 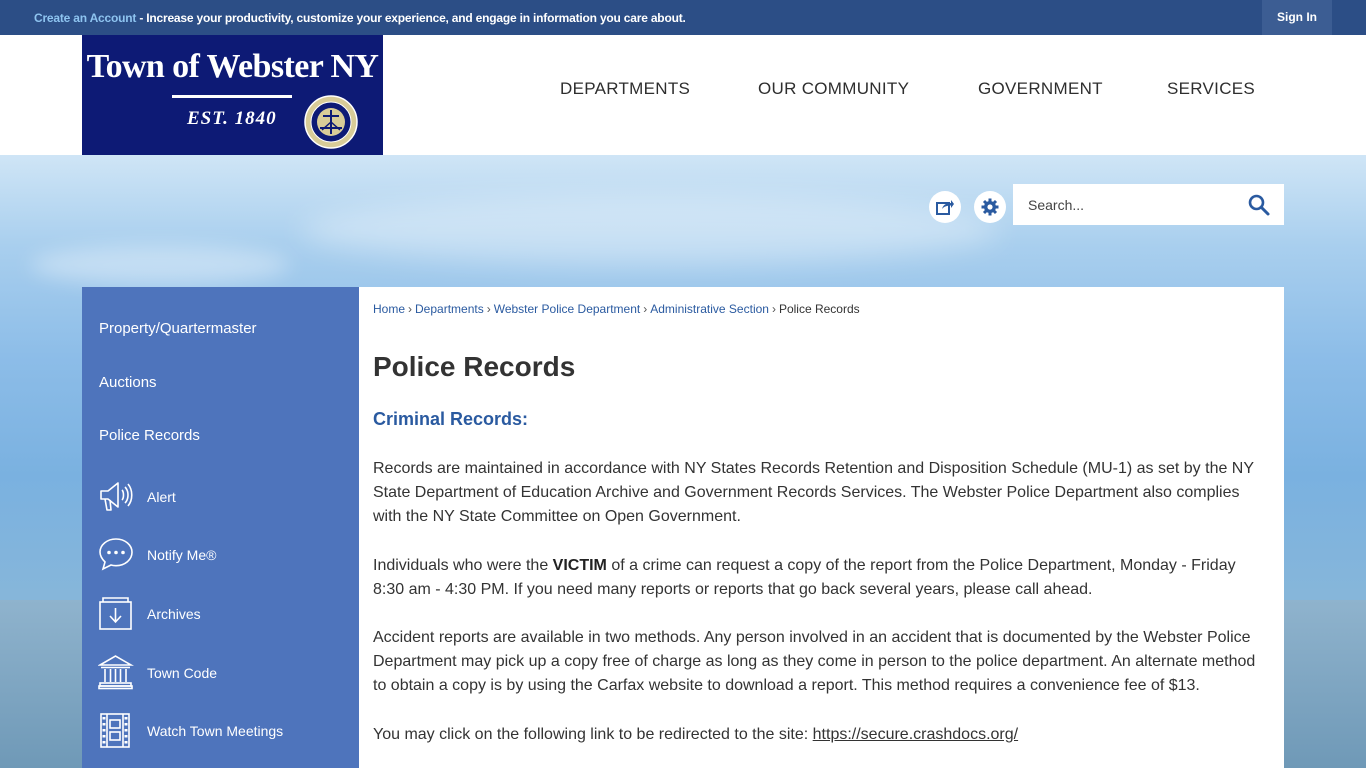 What do you see at coordinates (451, 419) in the screenshot?
I see `section-heading: Criminal Records:` at bounding box center [451, 419].